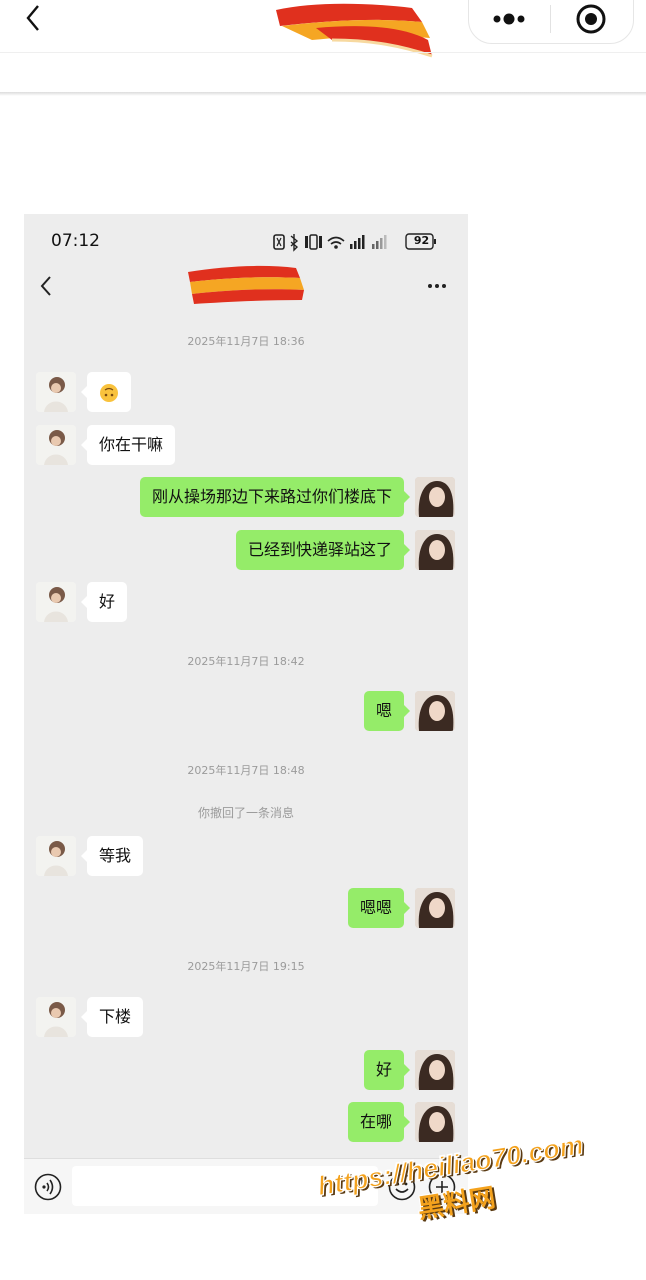 Image resolution: width=646 pixels, height=1280 pixels. I want to click on message-bubble-outgoing: 已经到快递驿站这了, so click(323, 550).